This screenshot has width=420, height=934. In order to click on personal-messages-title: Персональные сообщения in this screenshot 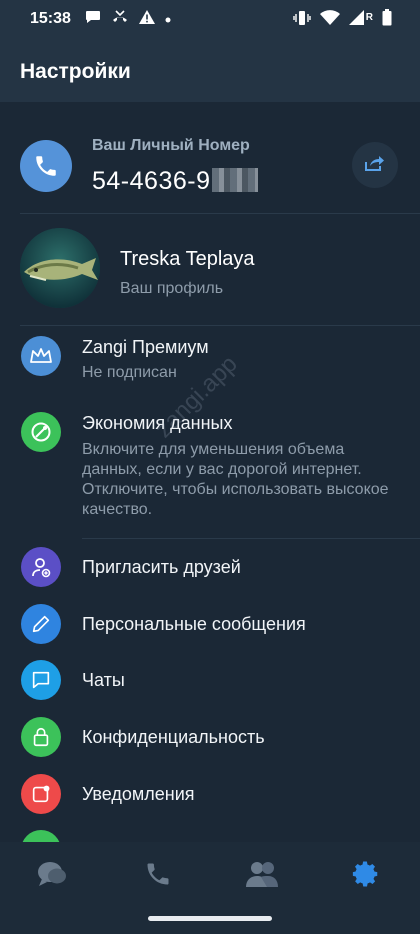, I will do `click(194, 624)`.